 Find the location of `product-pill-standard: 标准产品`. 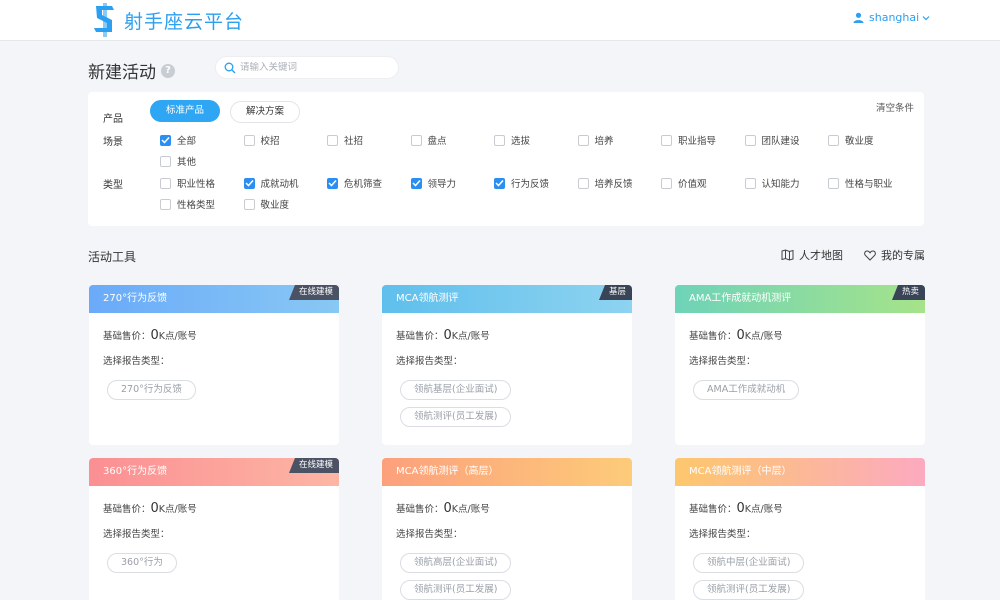

product-pill-standard: 标准产品 is located at coordinates (185, 111).